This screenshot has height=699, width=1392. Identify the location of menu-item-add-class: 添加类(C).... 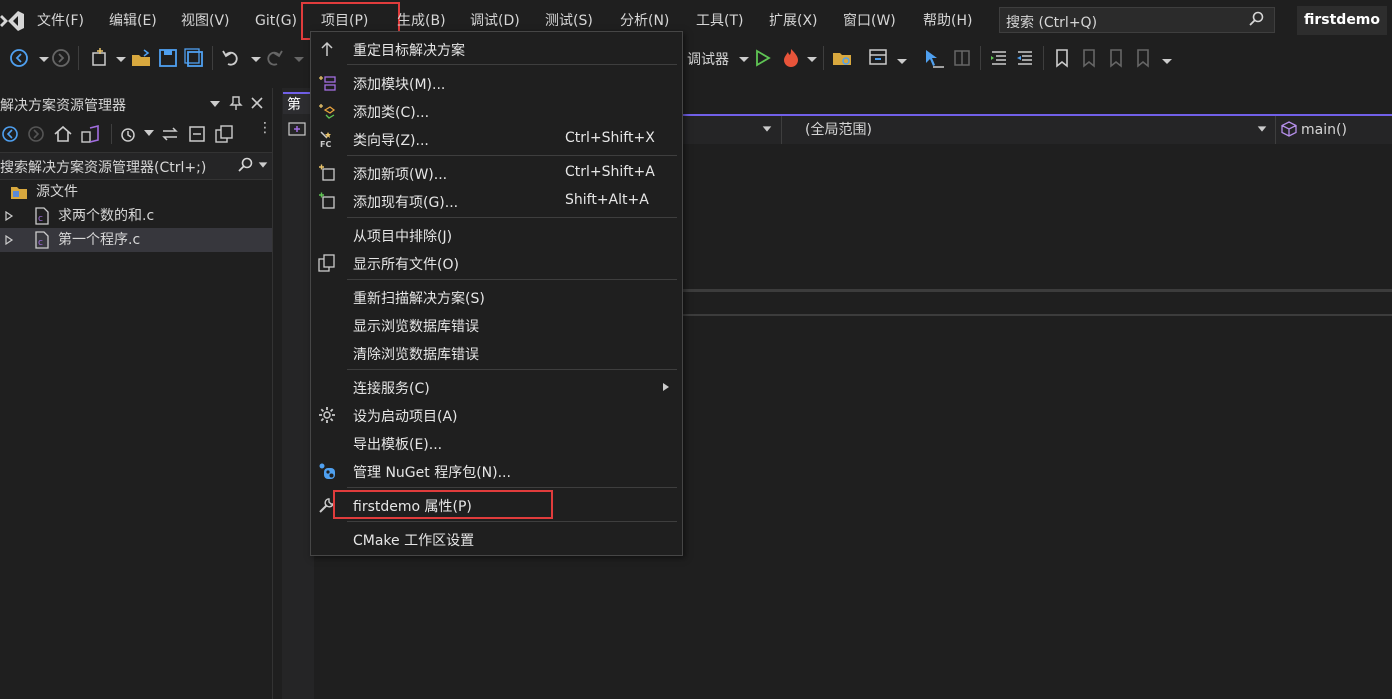
(496, 111).